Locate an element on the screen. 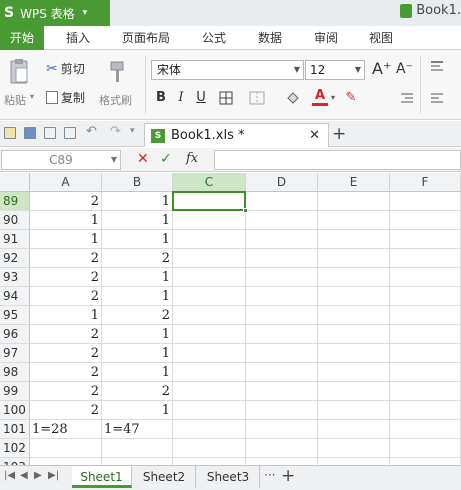 The height and width of the screenshot is (490, 461). cell-b96: 1 is located at coordinates (137, 334).